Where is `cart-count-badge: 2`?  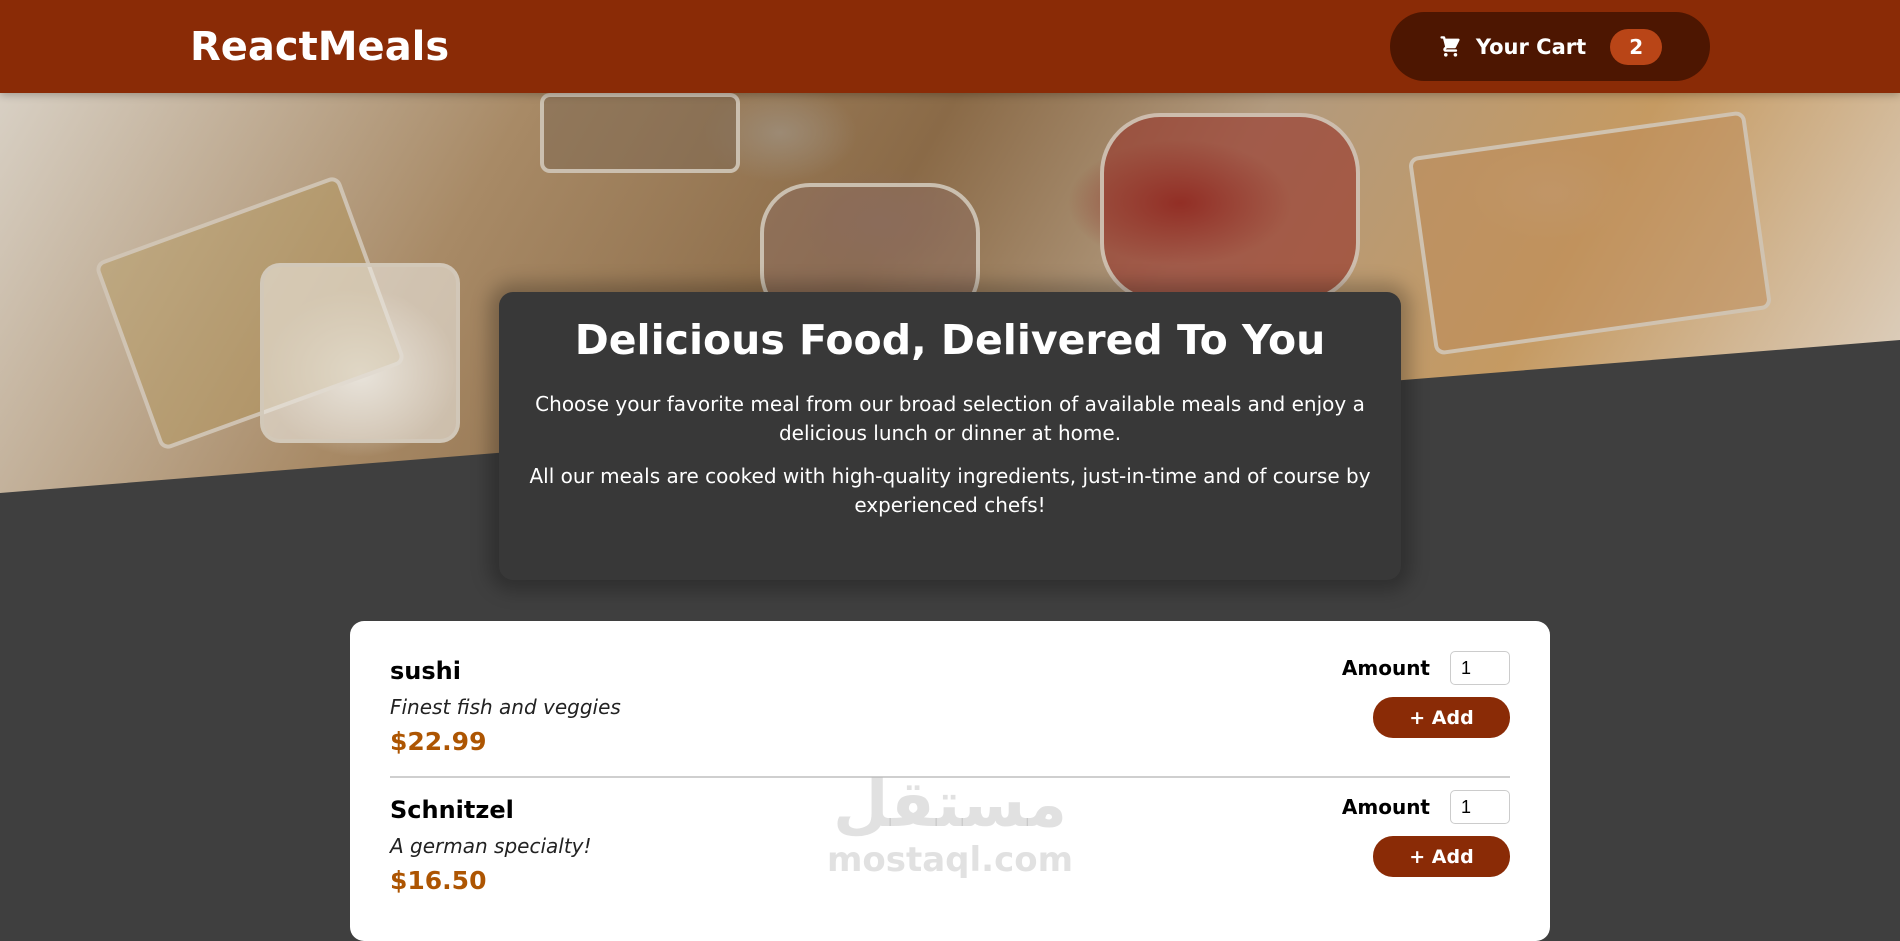 cart-count-badge: 2 is located at coordinates (1636, 46).